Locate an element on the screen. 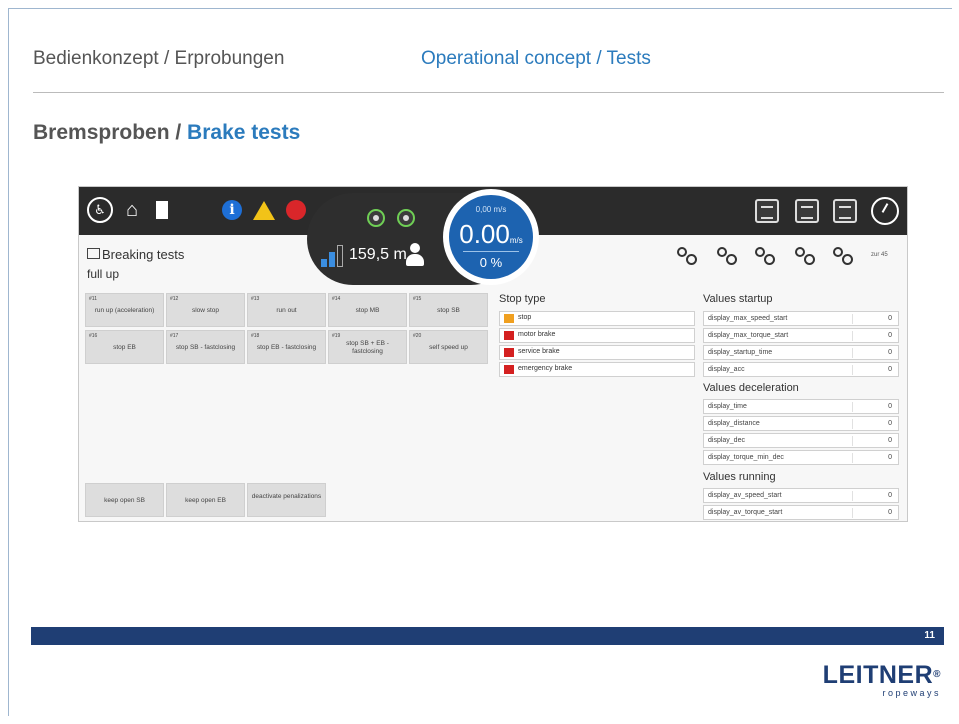 This screenshot has width=959, height=724. header-german: Bedienkonzept / Erprobungen is located at coordinates (159, 58).